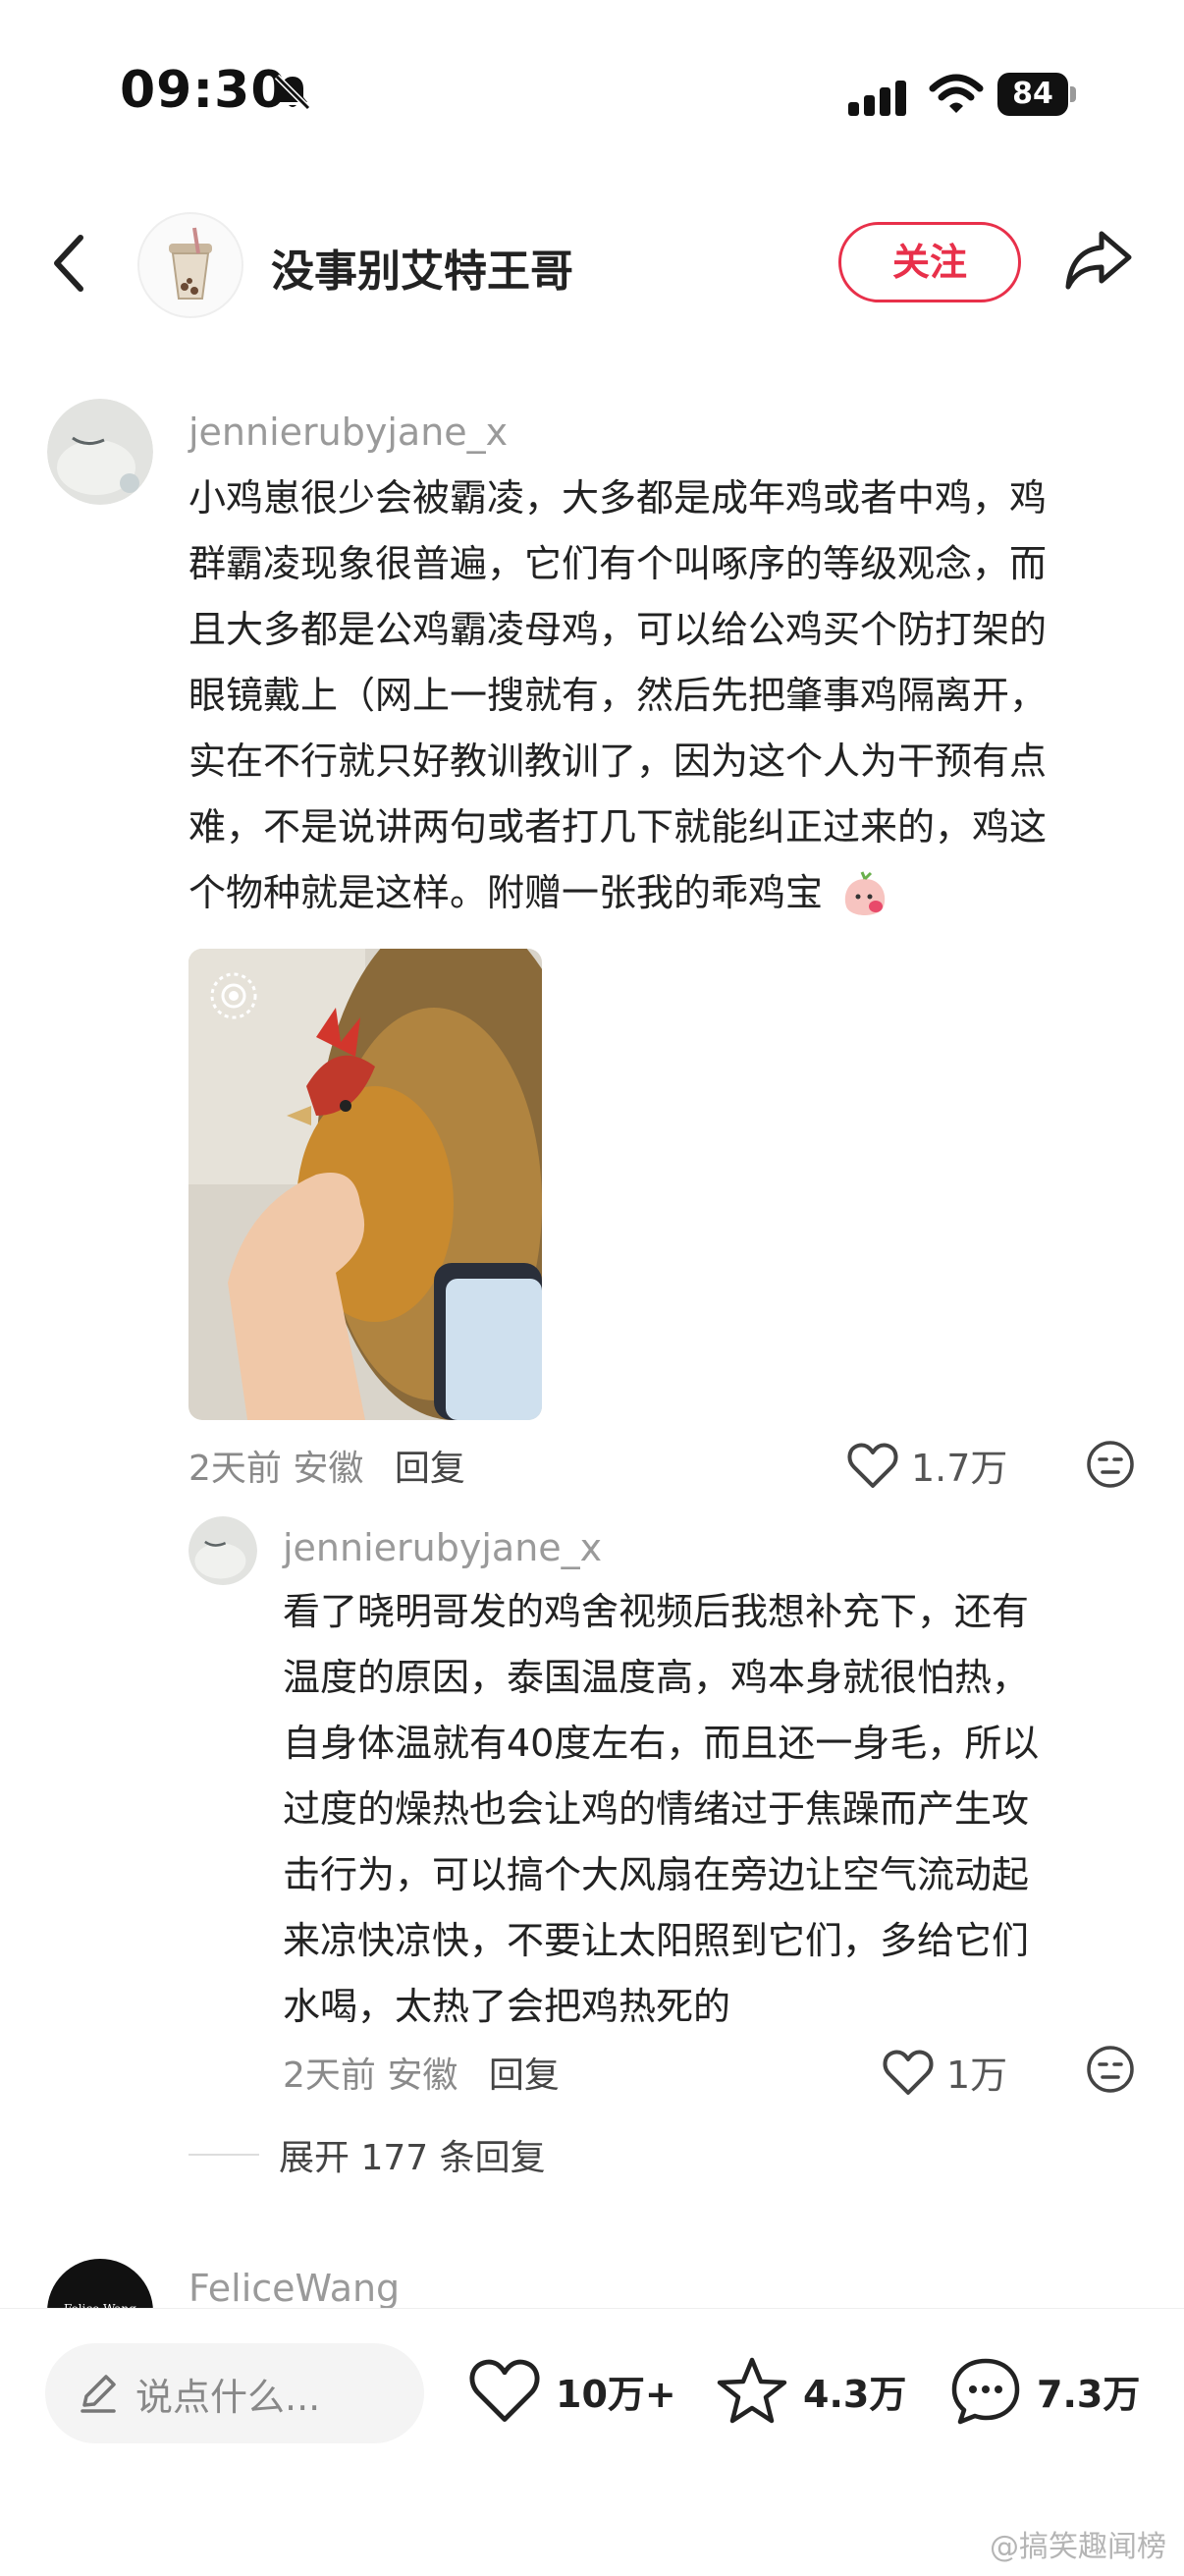 This screenshot has height=2576, width=1184. What do you see at coordinates (413, 2158) in the screenshot?
I see `expand-label: 展开 177 条回复` at bounding box center [413, 2158].